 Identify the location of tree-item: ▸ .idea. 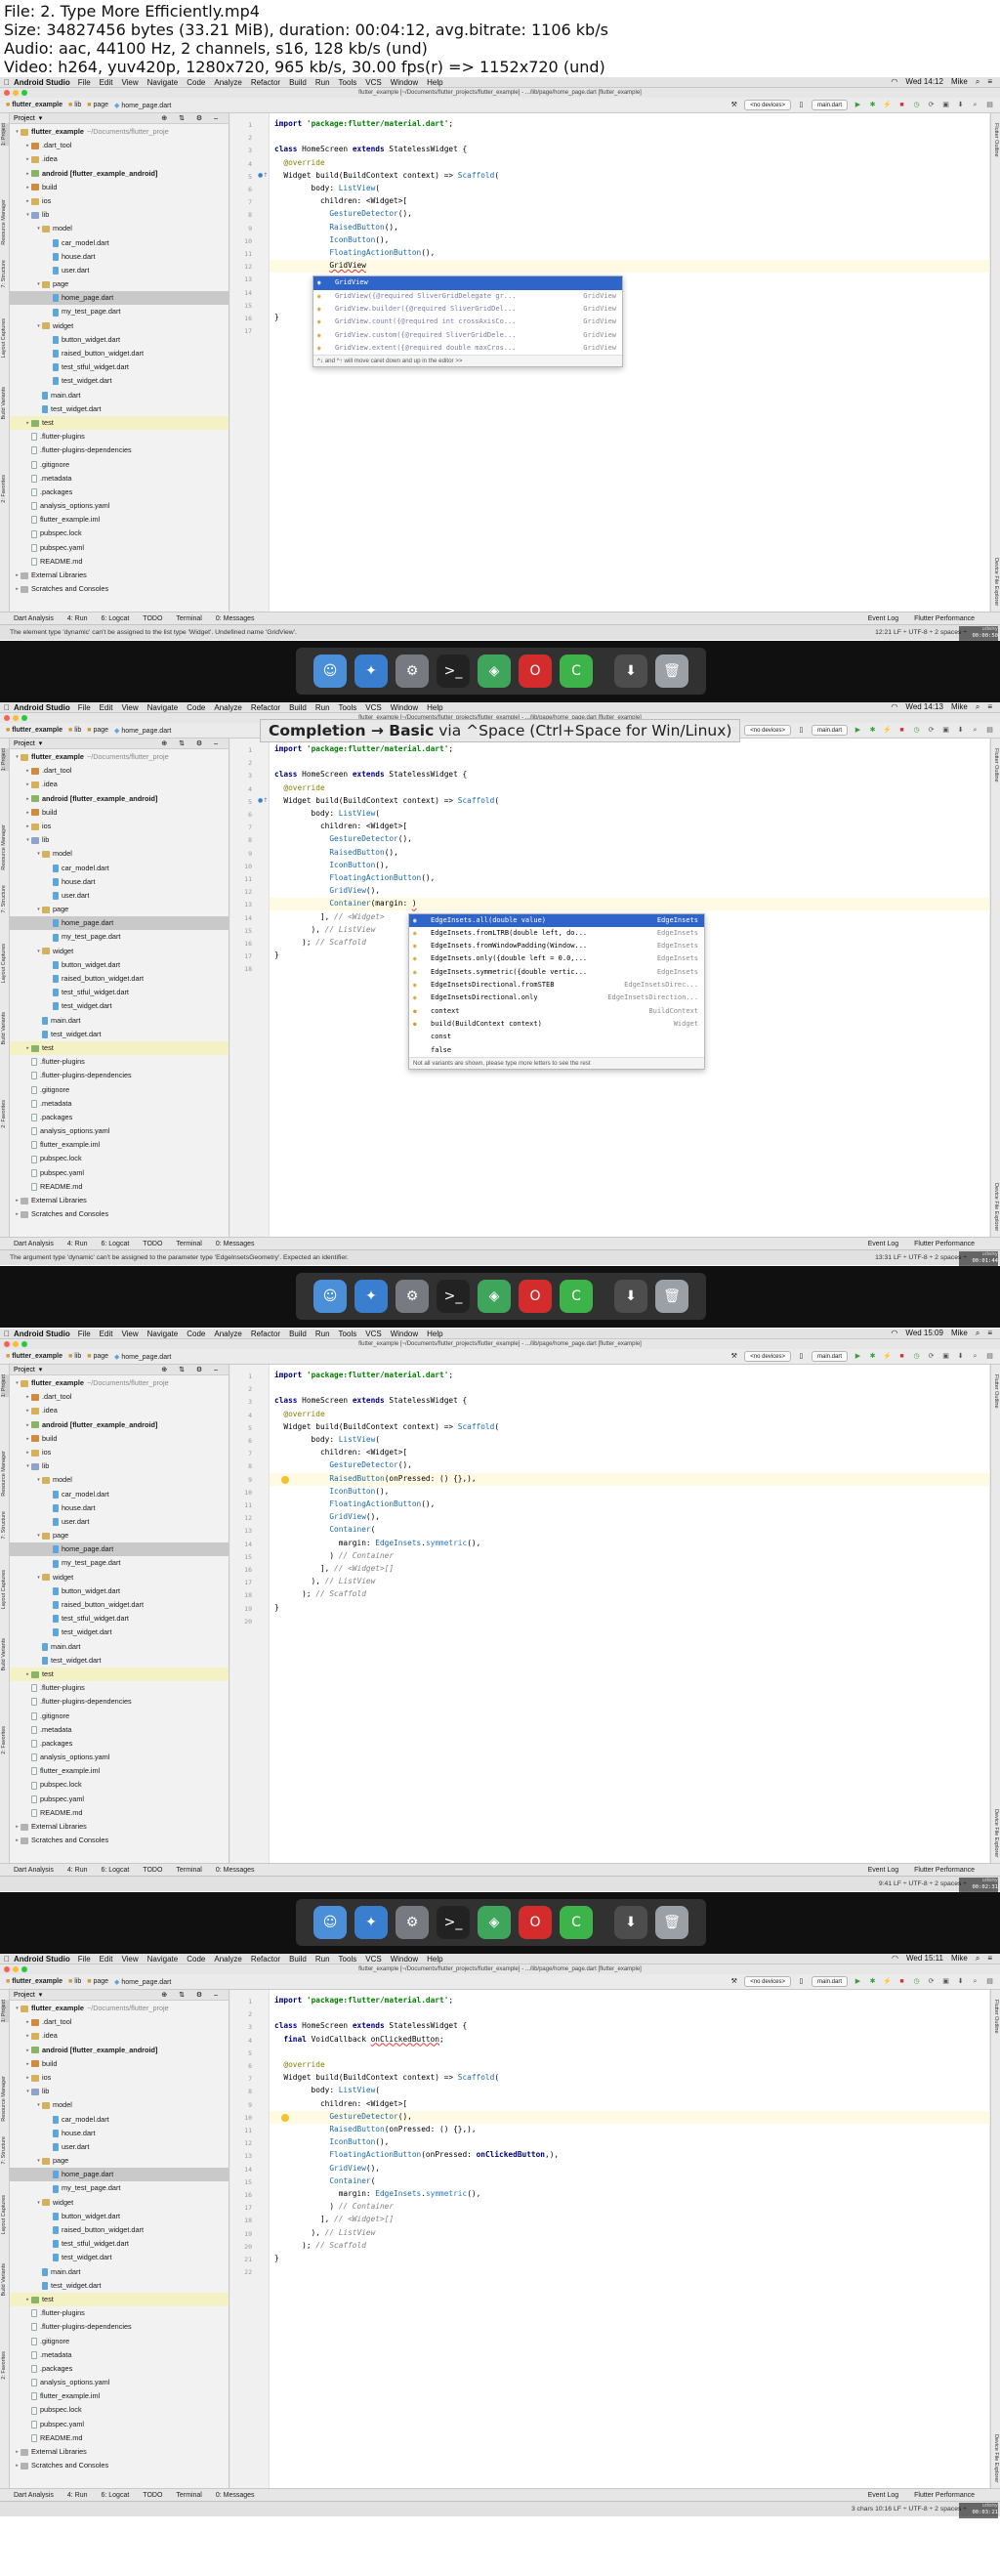
(120, 1410).